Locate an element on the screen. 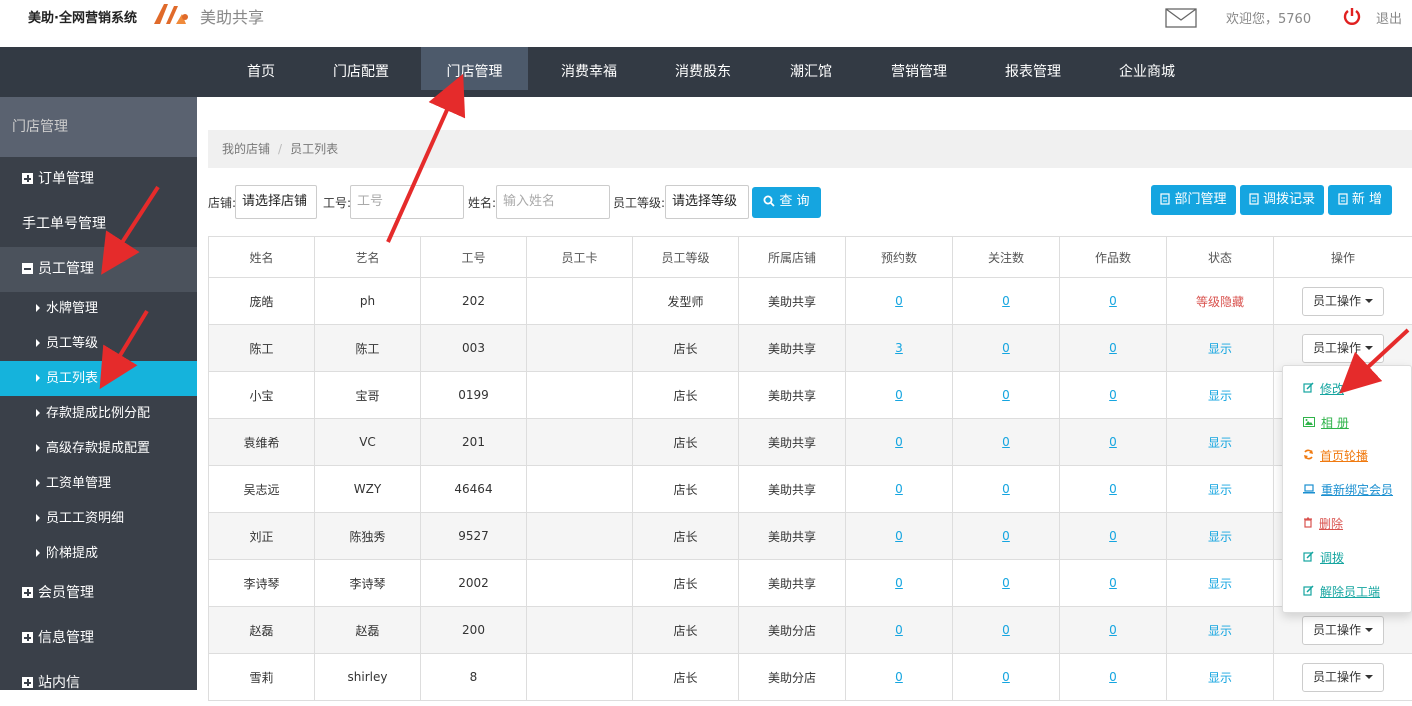  sidebar-sub-waterboard: 水牌管理 is located at coordinates (98, 308).